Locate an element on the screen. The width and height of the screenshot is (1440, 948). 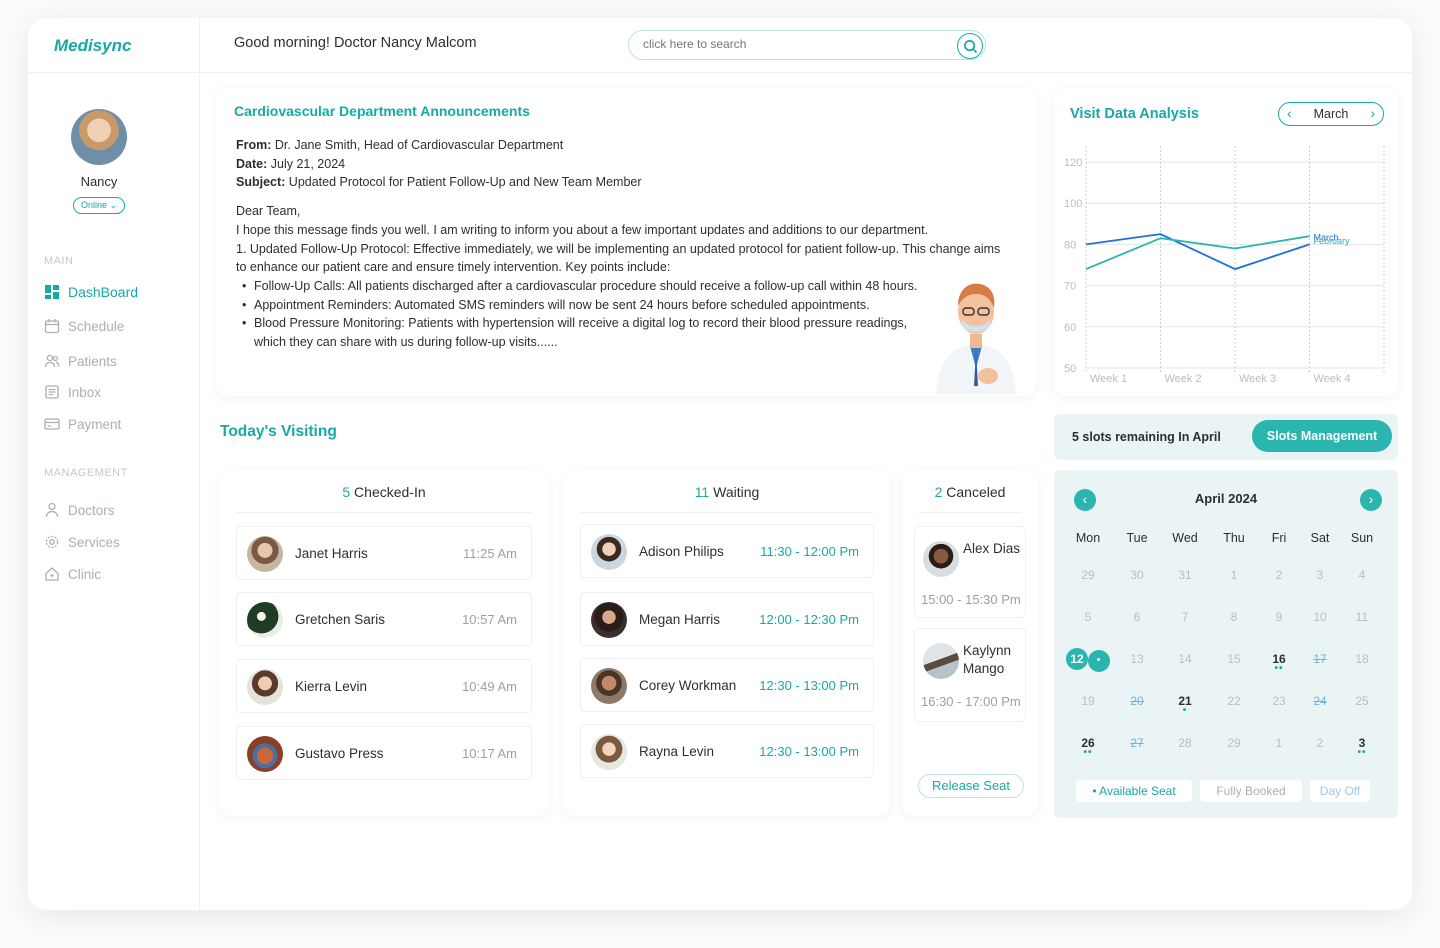
legend-fully-booked: Fully Booked is located at coordinates (1251, 791).